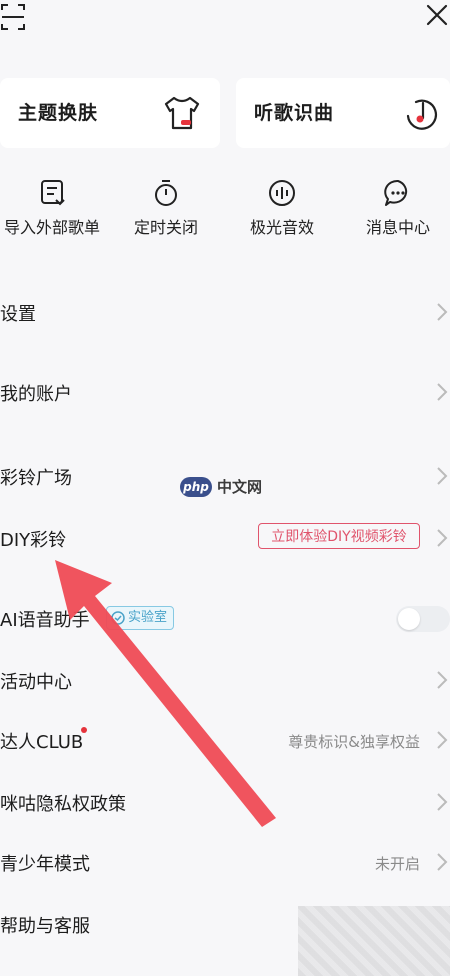  I want to click on menu-label: 咪咕隐私权政策, so click(63, 804).